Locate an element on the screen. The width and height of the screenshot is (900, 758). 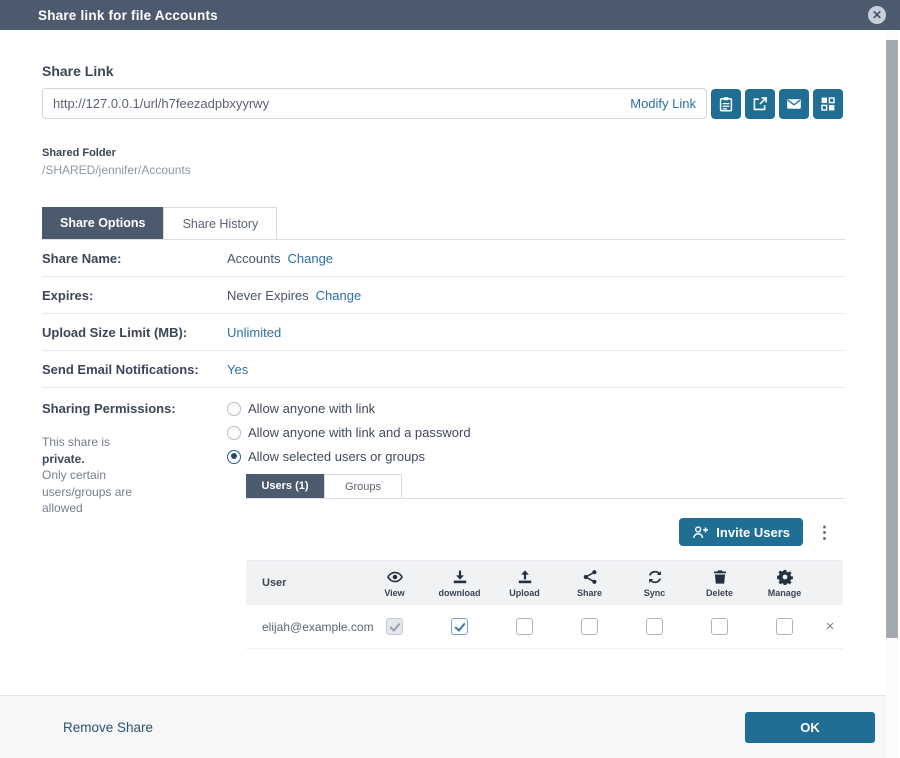
radio-allow-anyone-with-link-and-a-password: Allow anyone with link and a password is located at coordinates (536, 432).